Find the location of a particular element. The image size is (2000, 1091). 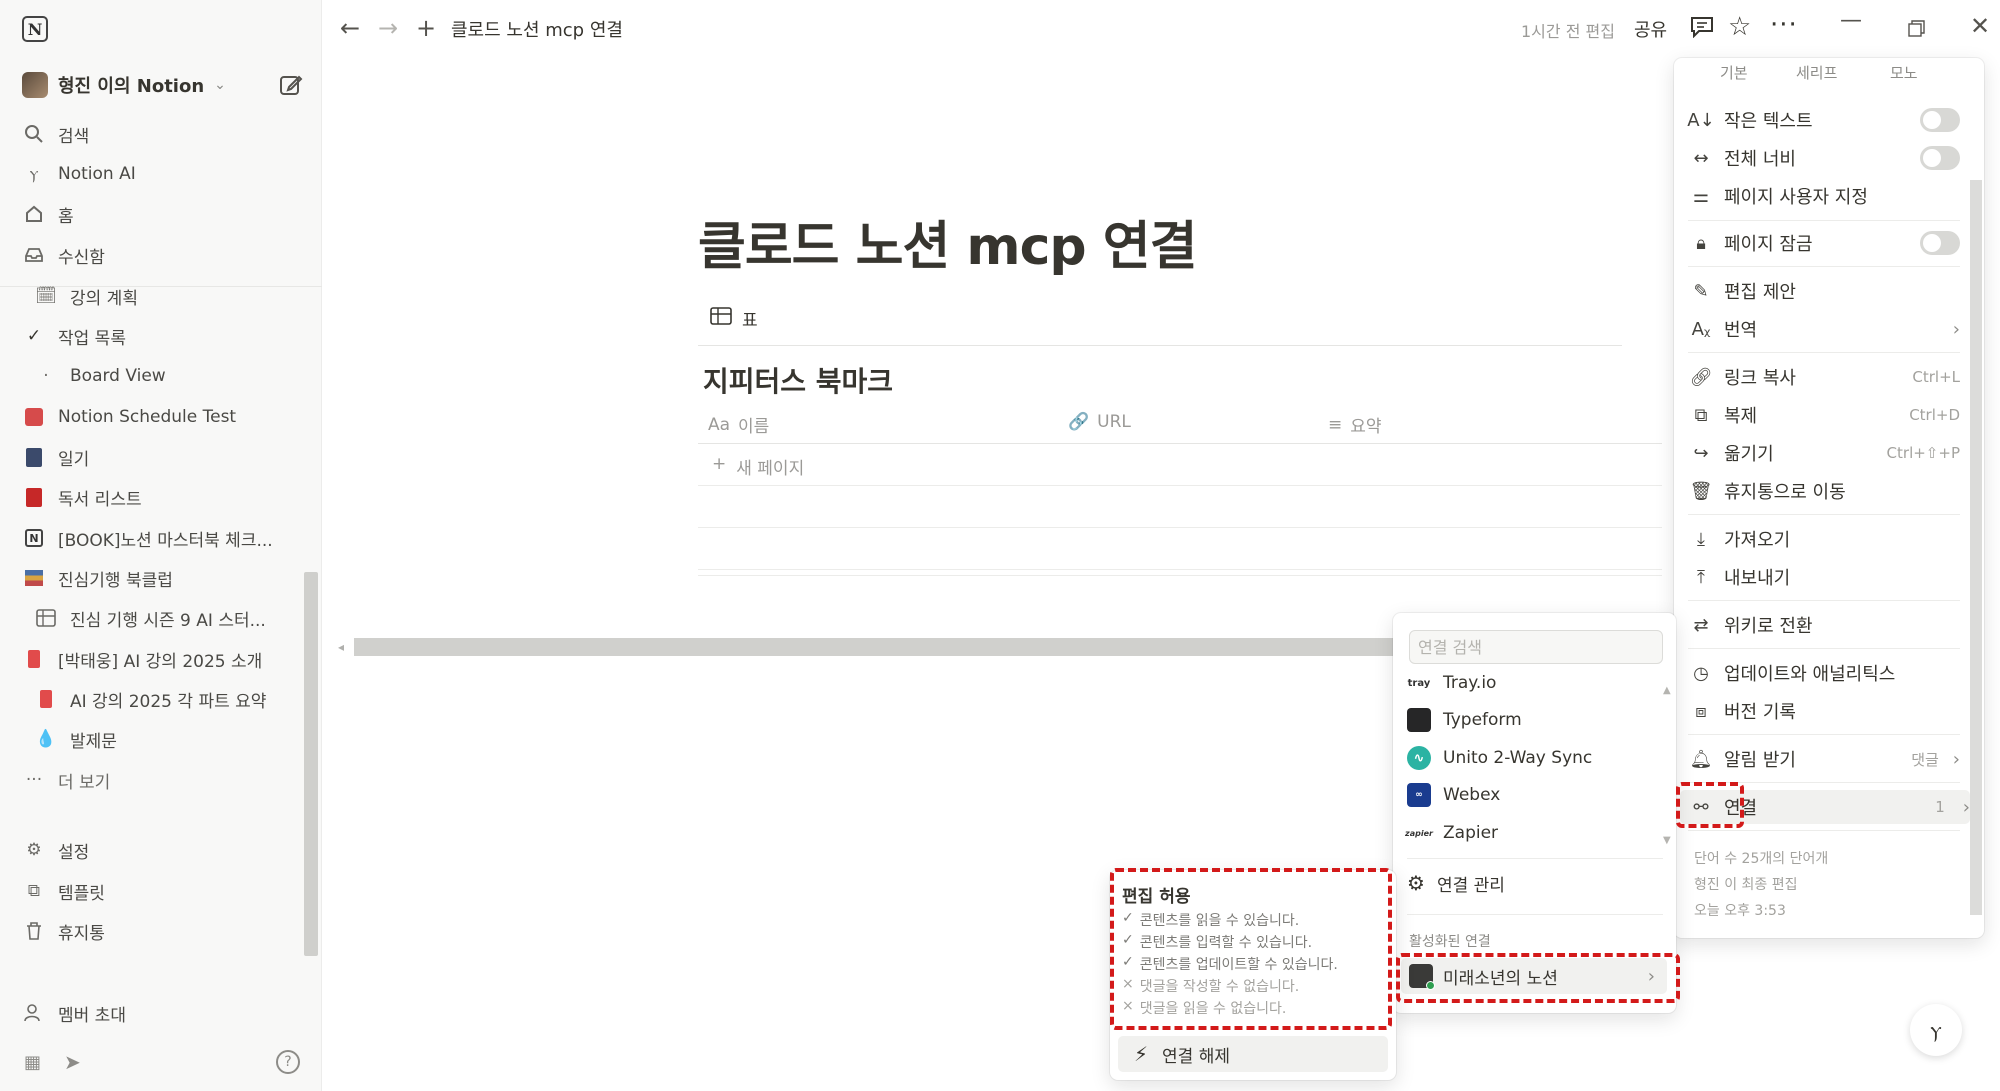

disconnect-button: ⚡︎ 연결 해제 is located at coordinates (1253, 1054).